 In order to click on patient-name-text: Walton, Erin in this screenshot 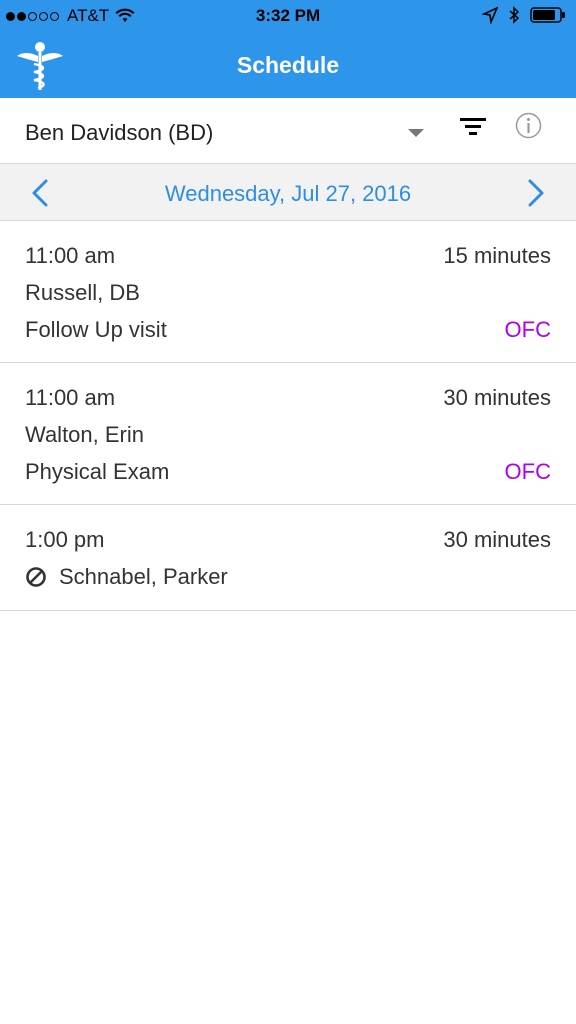, I will do `click(85, 434)`.